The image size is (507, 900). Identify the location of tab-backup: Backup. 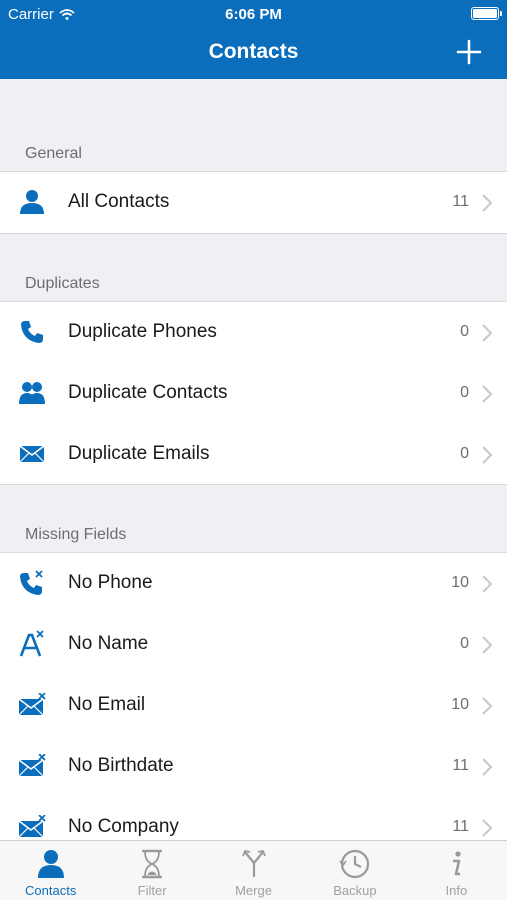
(354, 870).